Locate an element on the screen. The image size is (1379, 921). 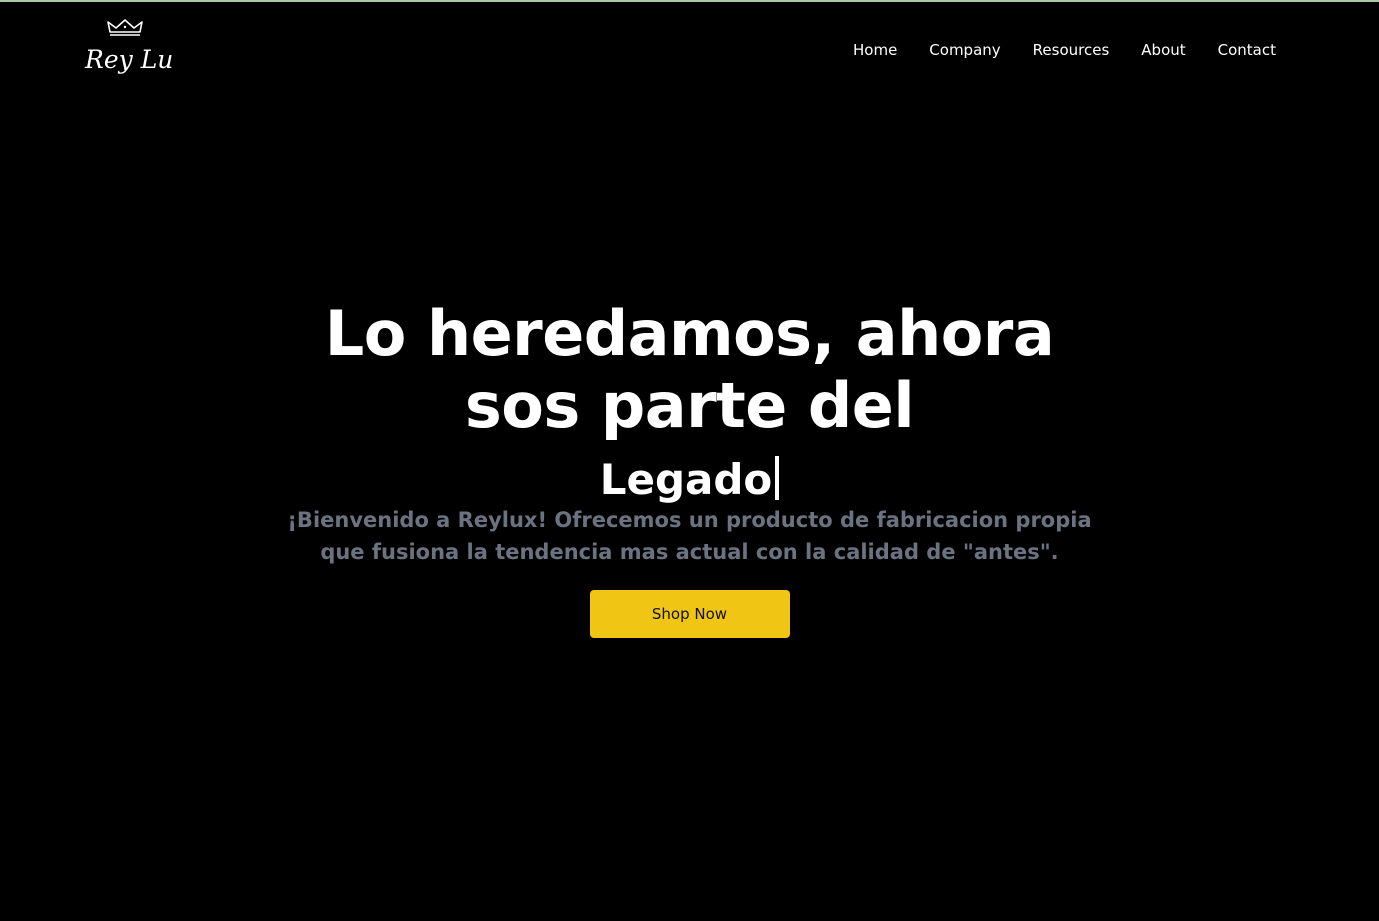
nav-company: Company is located at coordinates (964, 50).